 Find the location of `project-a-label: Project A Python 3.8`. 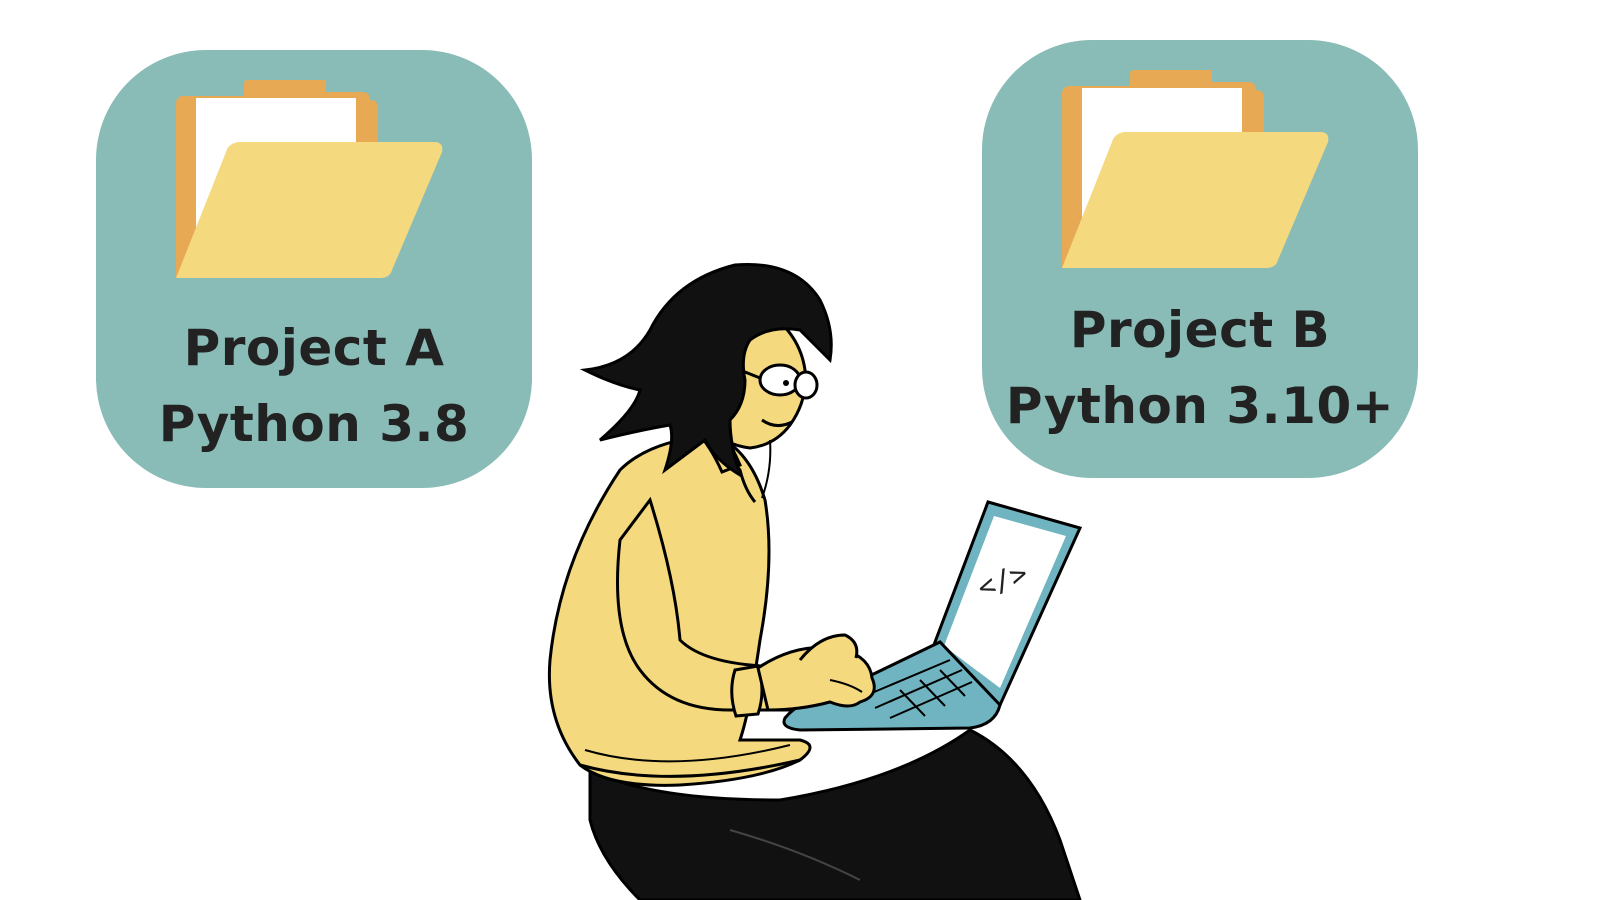

project-a-label: Project A Python 3.8 is located at coordinates (314, 386).